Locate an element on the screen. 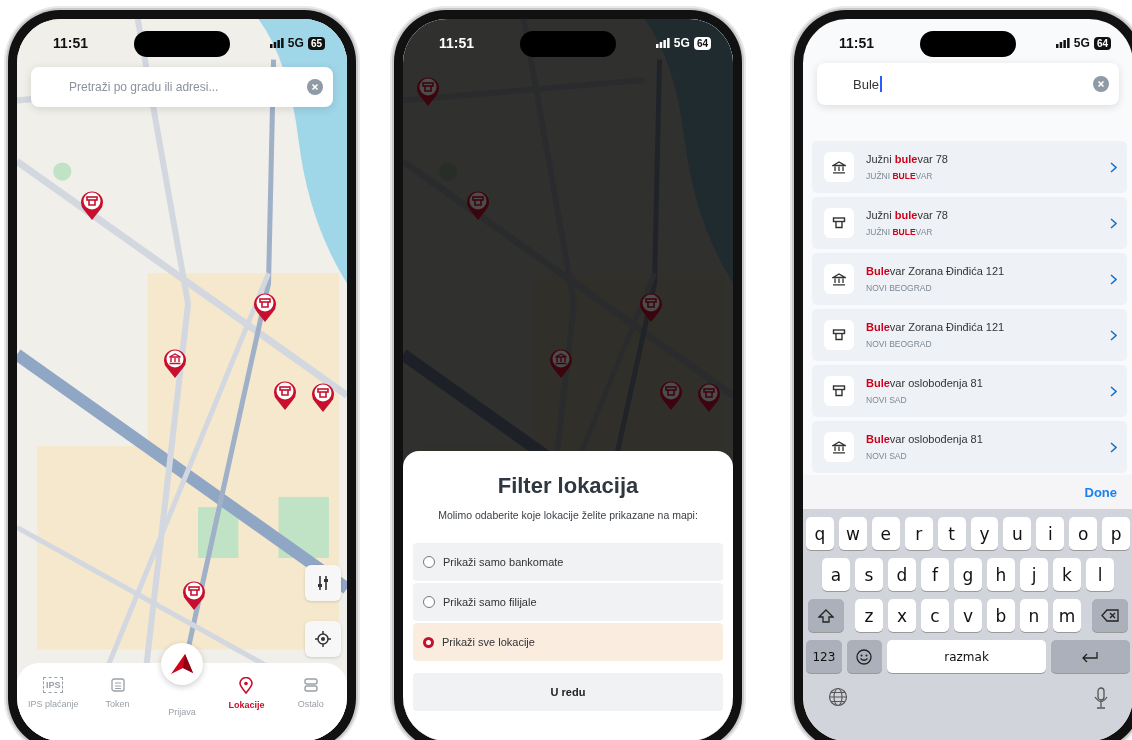 The width and height of the screenshot is (1132, 740). numbers-key: 123 is located at coordinates (824, 656).